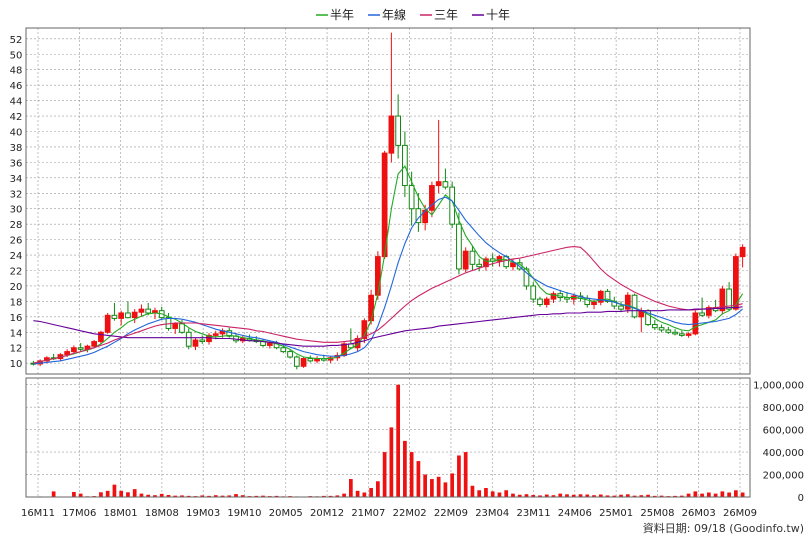 The width and height of the screenshot is (808, 544). I want to click on x-tick-label-0: 16M11, so click(38, 513).